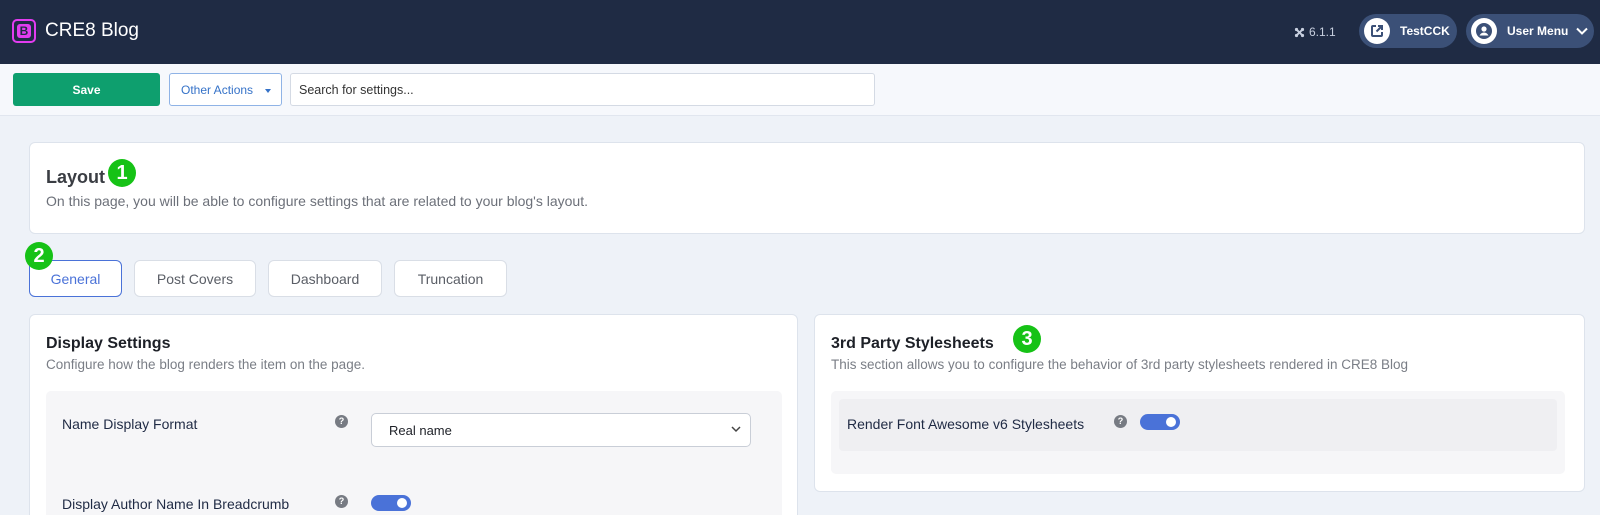  I want to click on user-avatar-icon, so click(1484, 31).